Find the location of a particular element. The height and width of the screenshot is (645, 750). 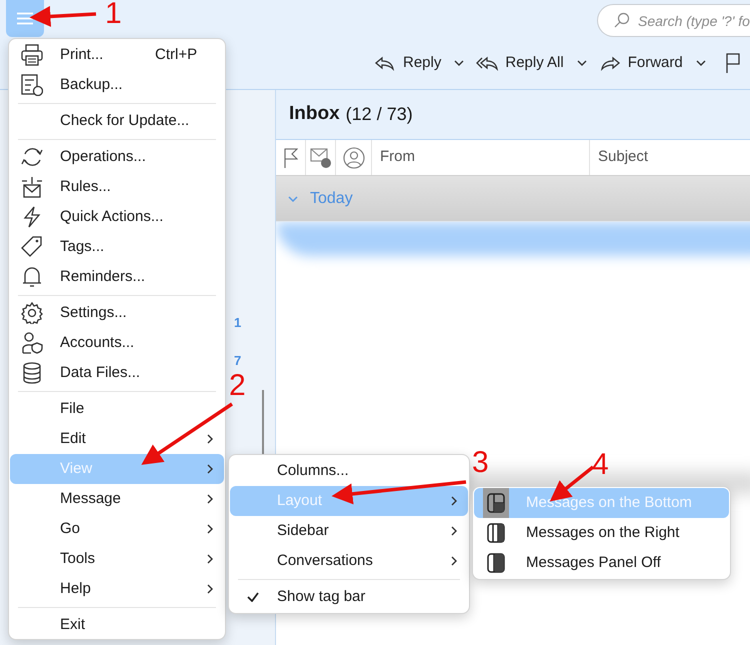

layout-off-icon is located at coordinates (496, 563).